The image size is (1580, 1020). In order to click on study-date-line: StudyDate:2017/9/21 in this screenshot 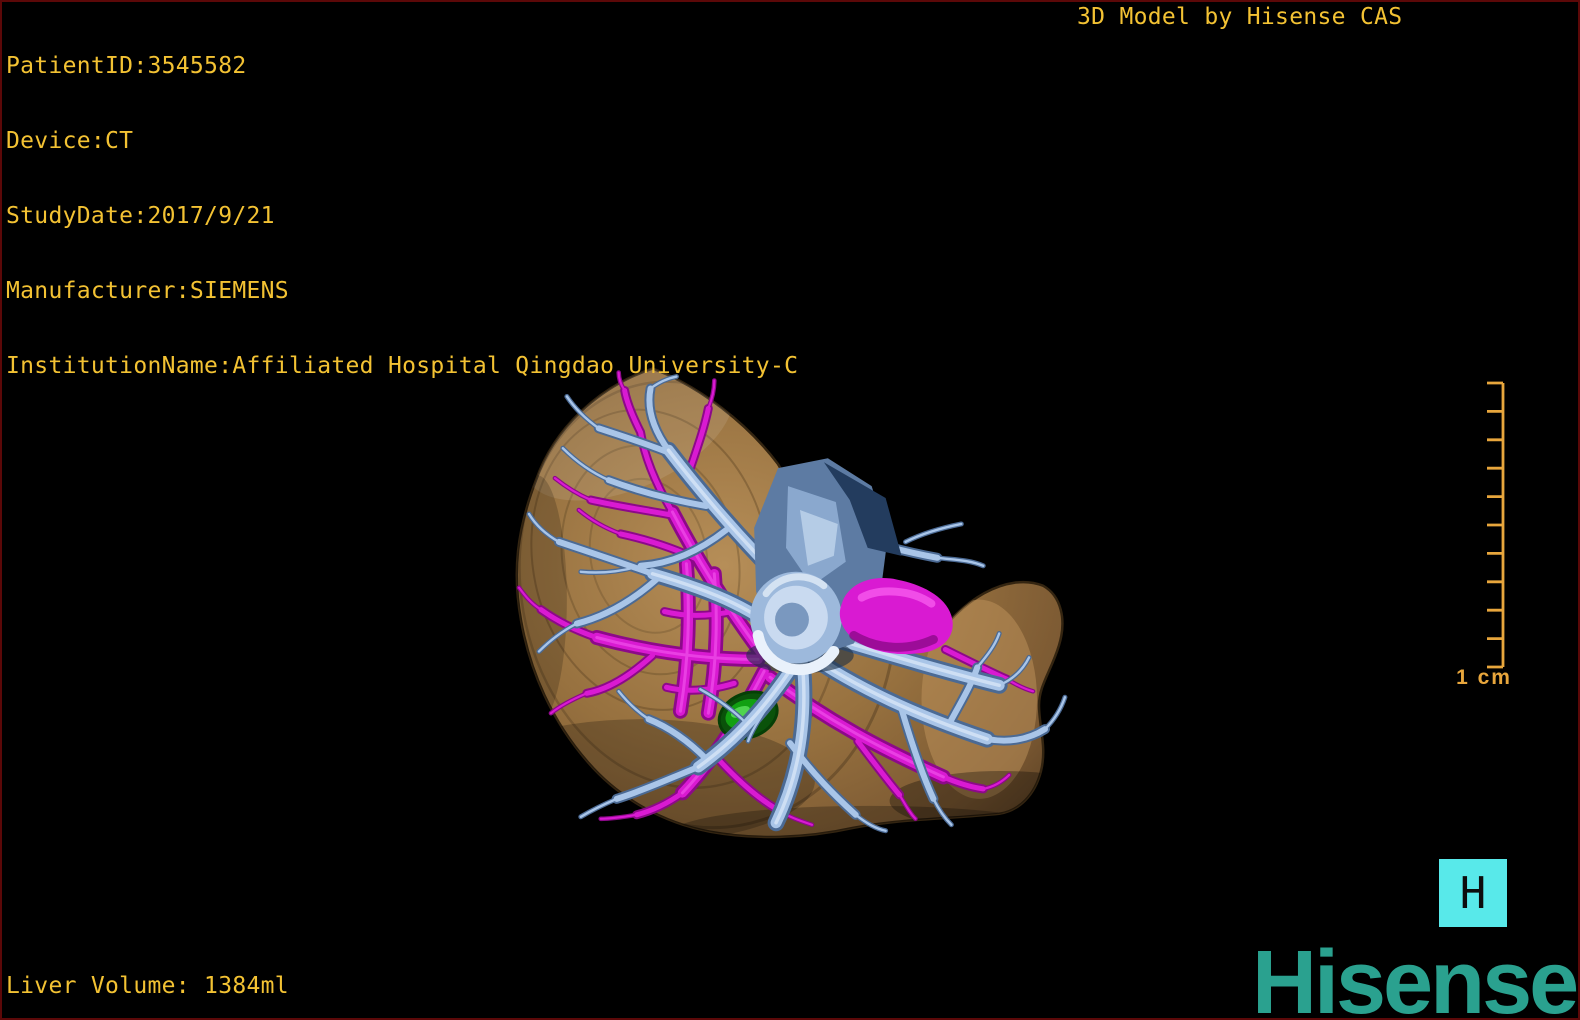, I will do `click(140, 216)`.